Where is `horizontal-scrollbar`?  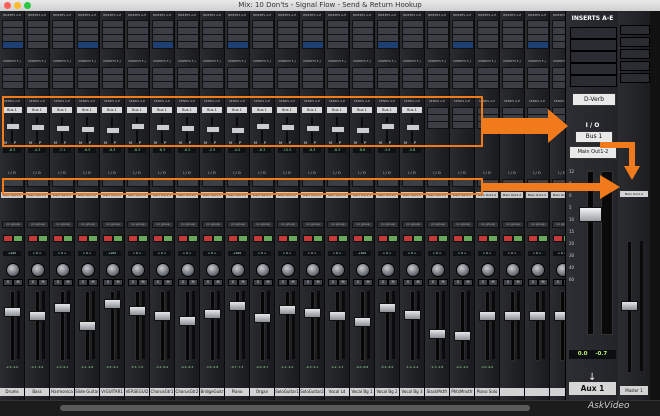
horizontal-scrollbar is located at coordinates (330, 408).